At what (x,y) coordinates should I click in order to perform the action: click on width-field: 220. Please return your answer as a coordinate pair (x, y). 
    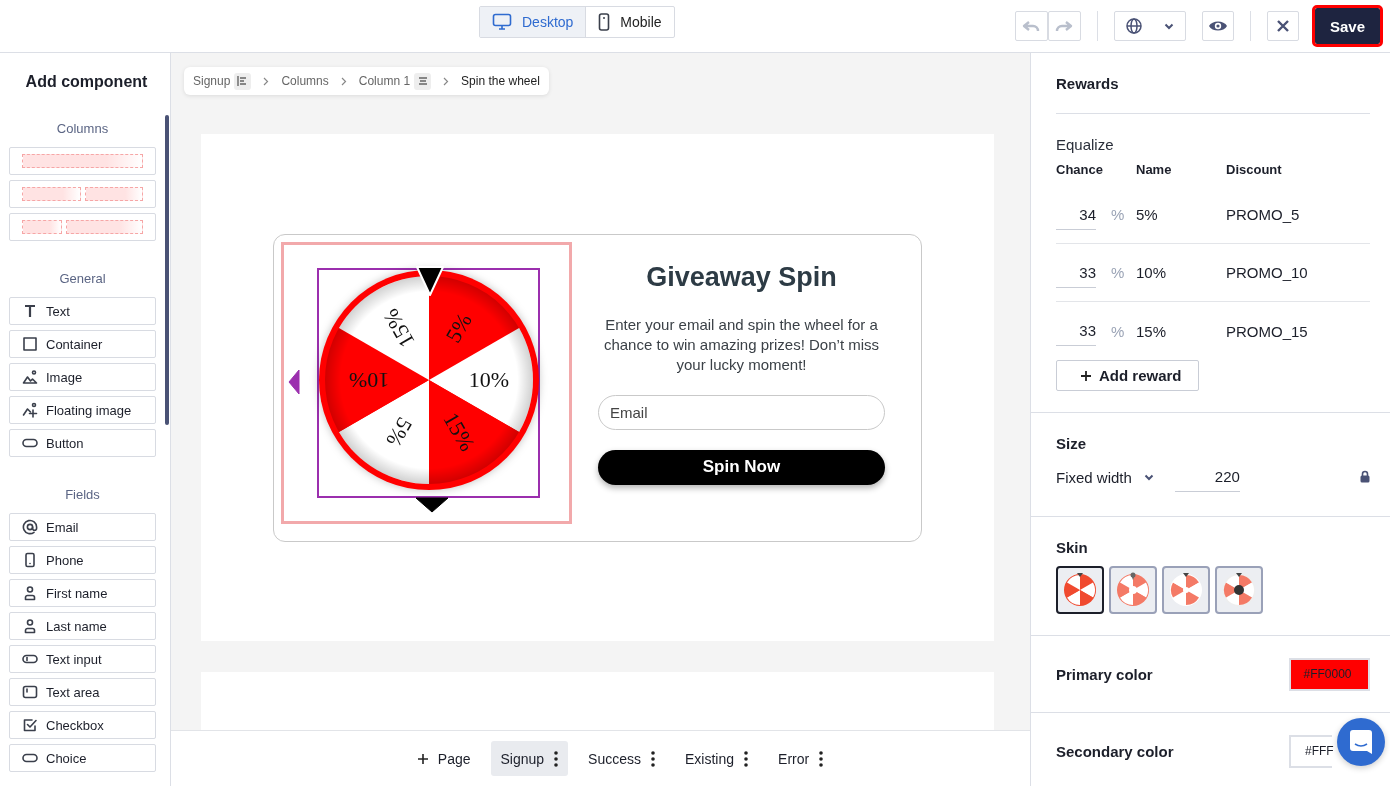
    Looking at the image, I should click on (1207, 477).